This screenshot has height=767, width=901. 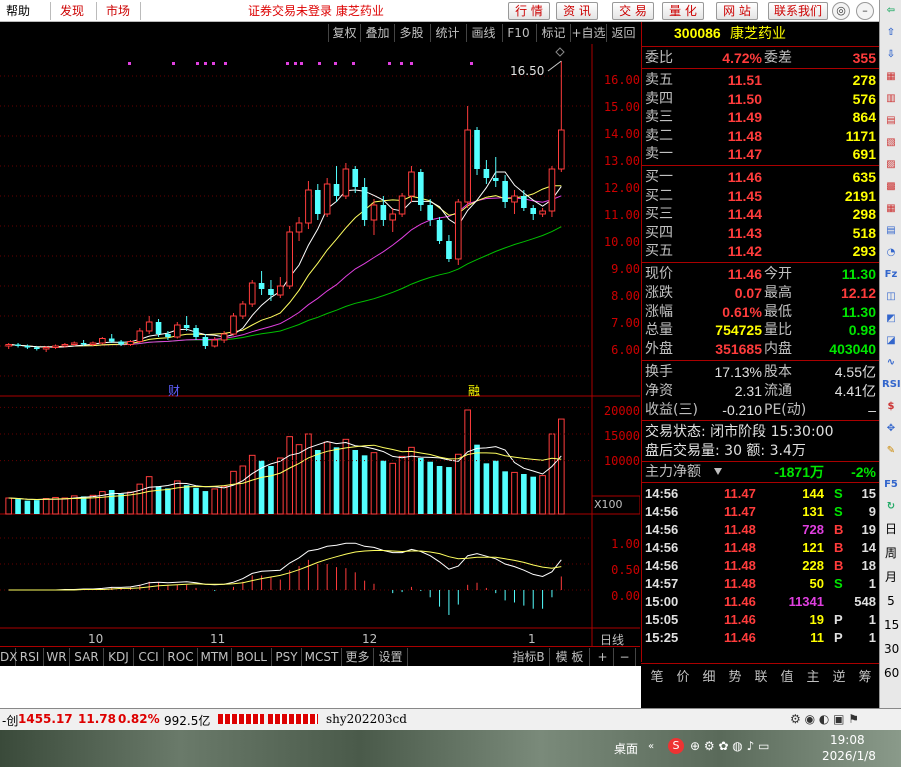 I want to click on indicator-tab: CCI, so click(x=149, y=657).